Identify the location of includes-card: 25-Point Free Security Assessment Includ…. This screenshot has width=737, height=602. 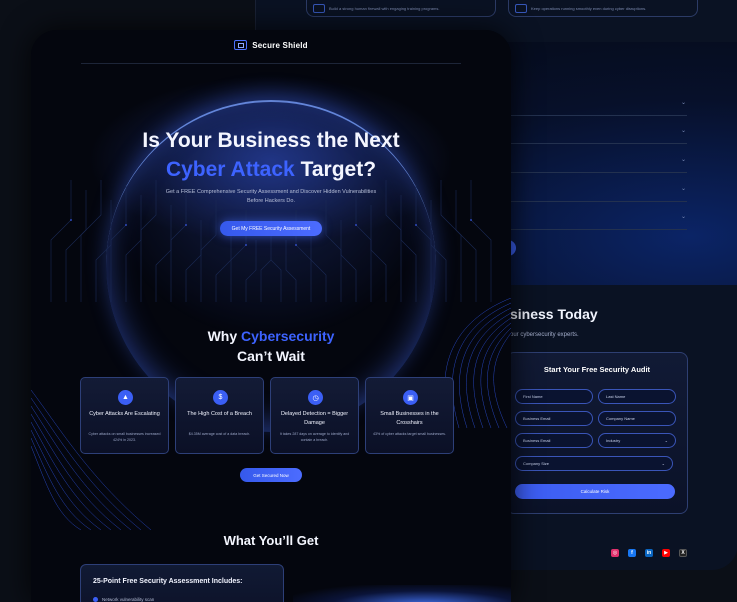
(182, 583).